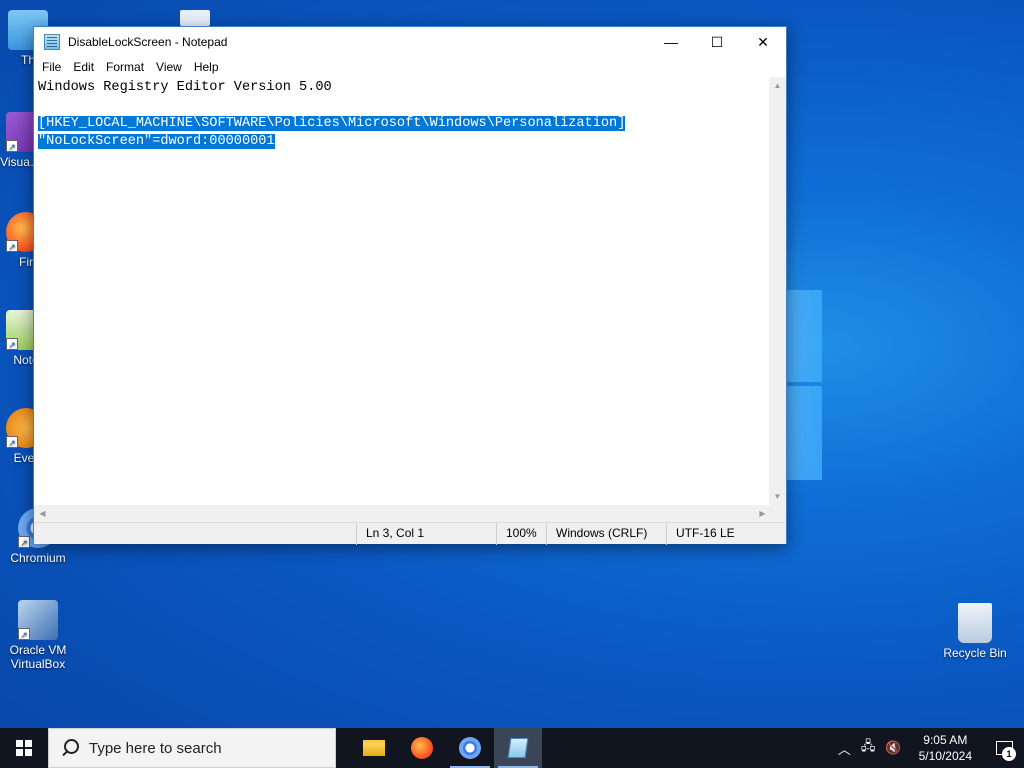 The width and height of the screenshot is (1024, 768). Describe the element at coordinates (38, 558) in the screenshot. I see `desktop-icon-label: Chromium` at that location.